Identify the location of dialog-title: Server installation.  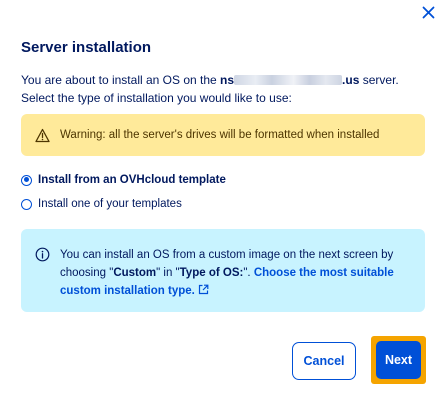
(86, 47).